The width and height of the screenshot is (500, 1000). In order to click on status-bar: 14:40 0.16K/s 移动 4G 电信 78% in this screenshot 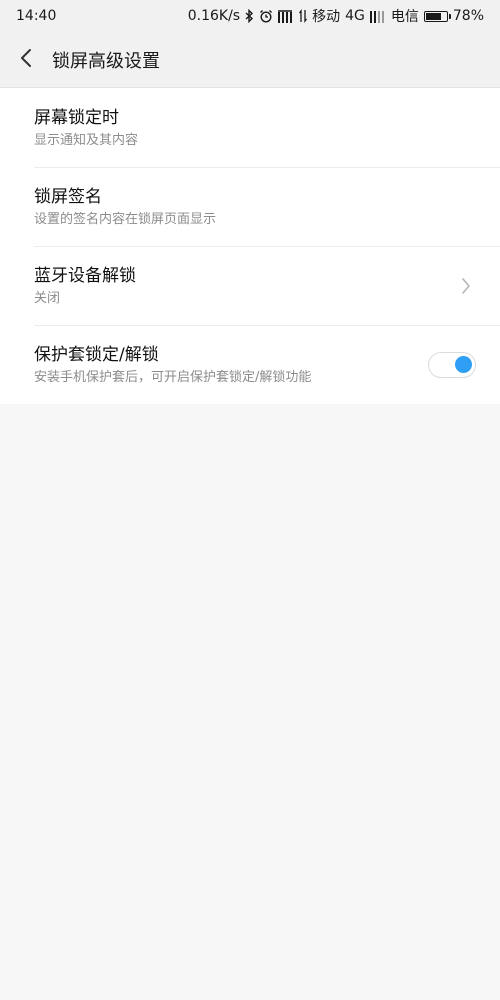, I will do `click(250, 16)`.